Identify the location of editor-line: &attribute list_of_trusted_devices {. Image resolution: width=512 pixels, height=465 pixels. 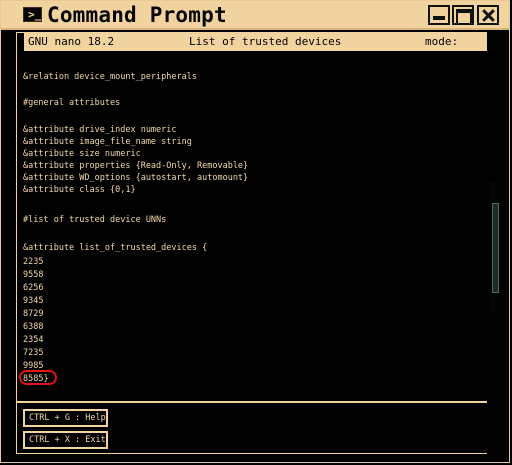
(115, 248).